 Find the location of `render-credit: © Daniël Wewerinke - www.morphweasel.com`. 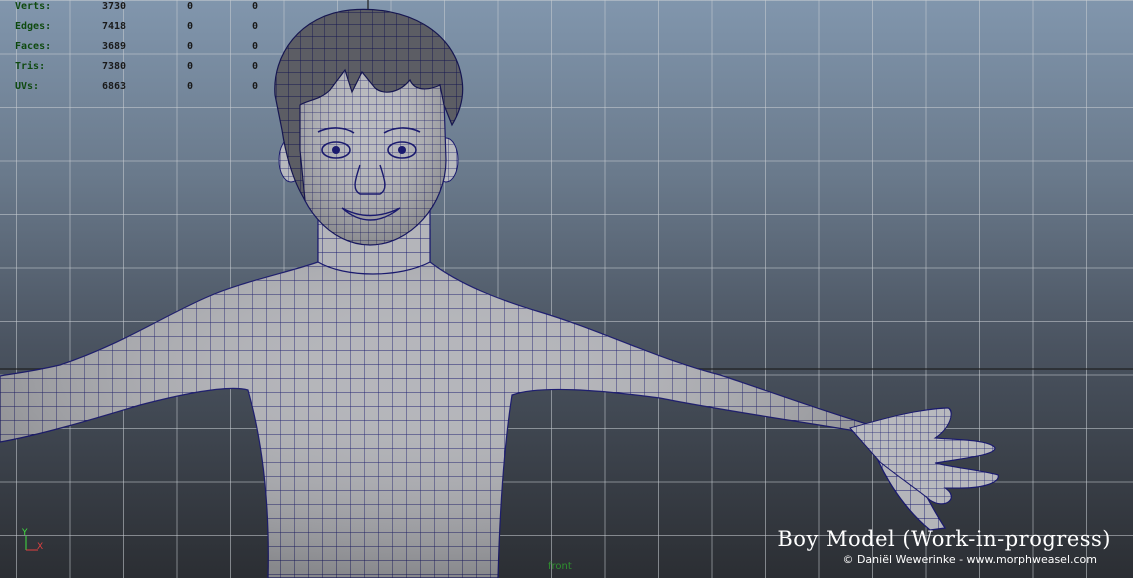

render-credit: © Daniël Wewerinke - www.morphweasel.com is located at coordinates (969, 559).